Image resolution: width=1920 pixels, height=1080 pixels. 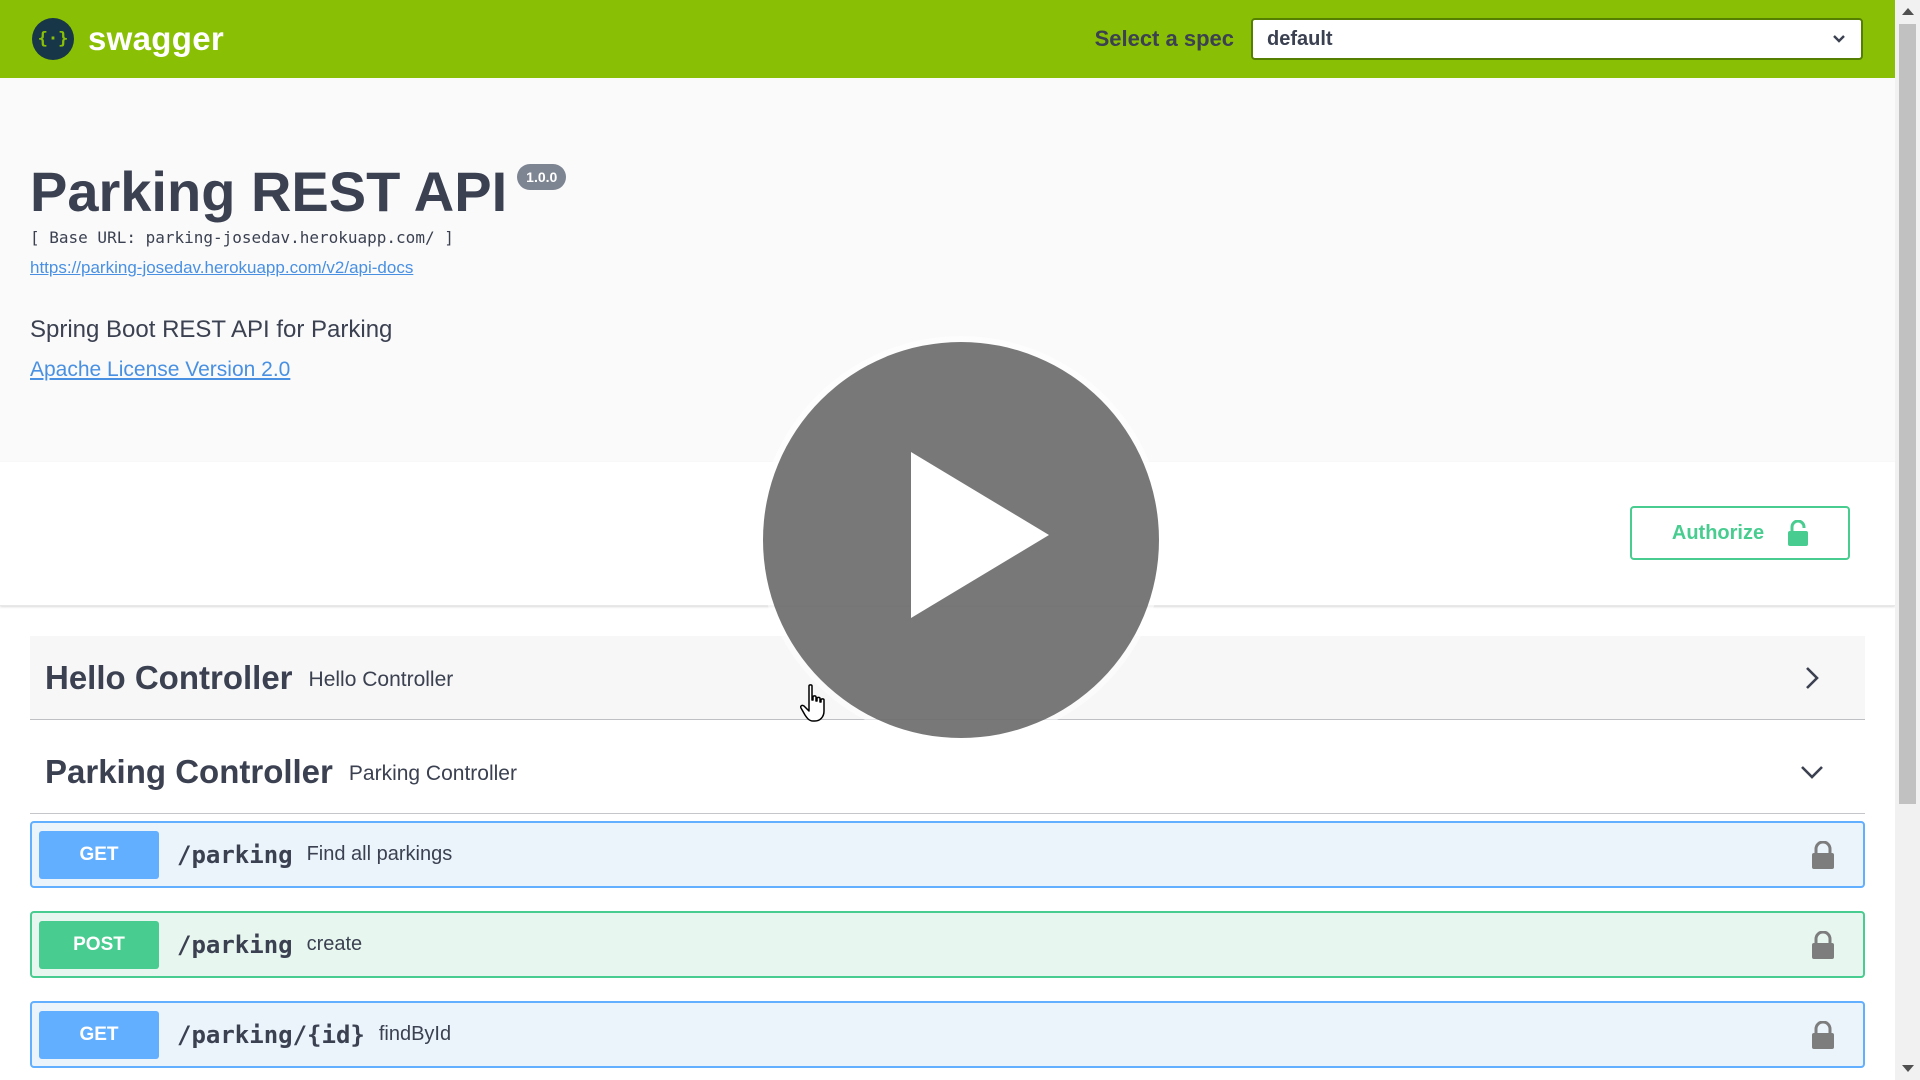 What do you see at coordinates (980, 535) in the screenshot?
I see `play-icon` at bounding box center [980, 535].